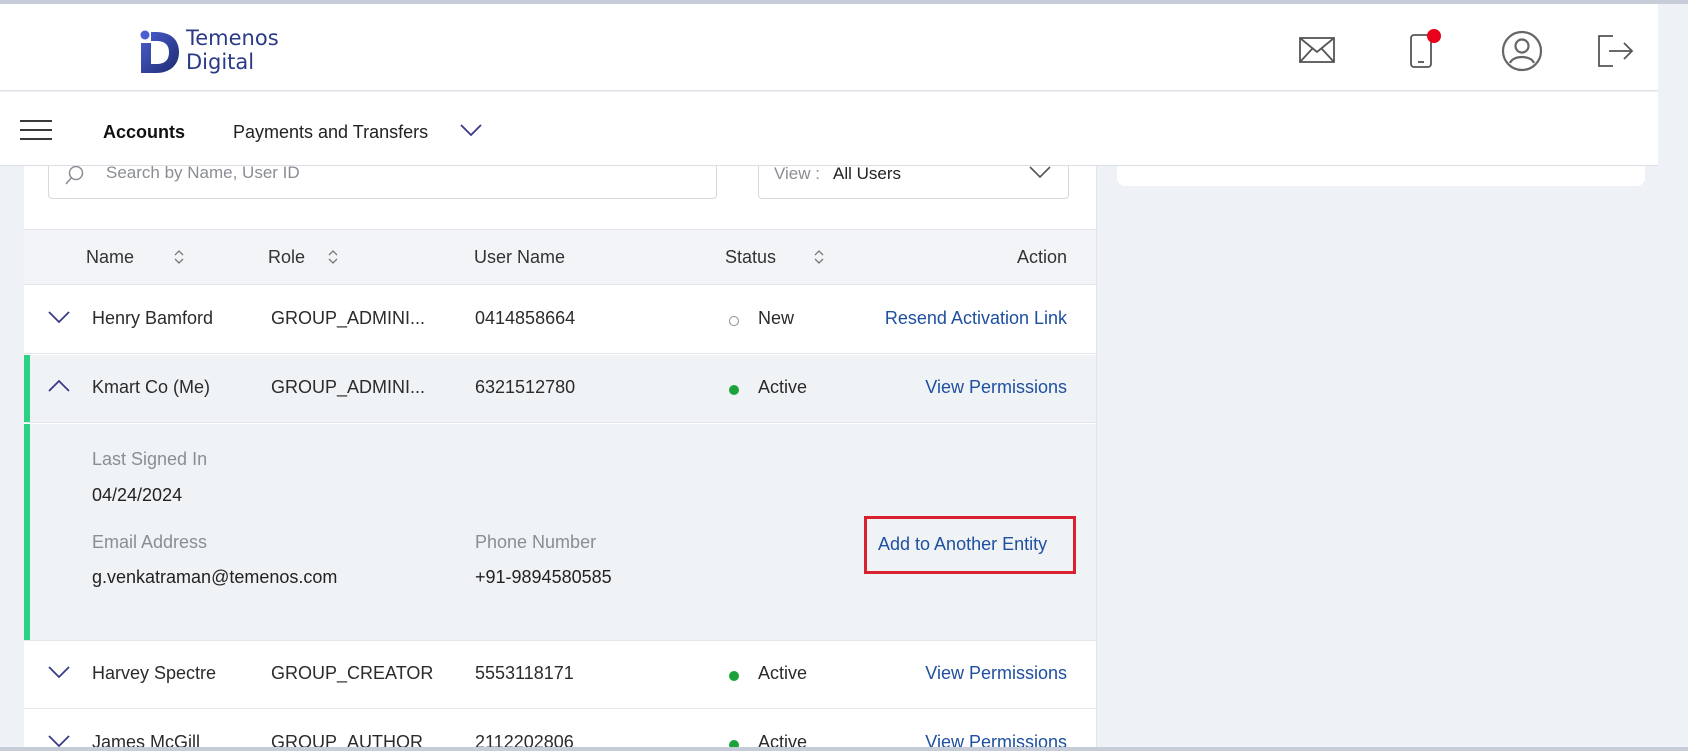 The height and width of the screenshot is (751, 1688). What do you see at coordinates (751, 257) in the screenshot?
I see `column-header-status: Status` at bounding box center [751, 257].